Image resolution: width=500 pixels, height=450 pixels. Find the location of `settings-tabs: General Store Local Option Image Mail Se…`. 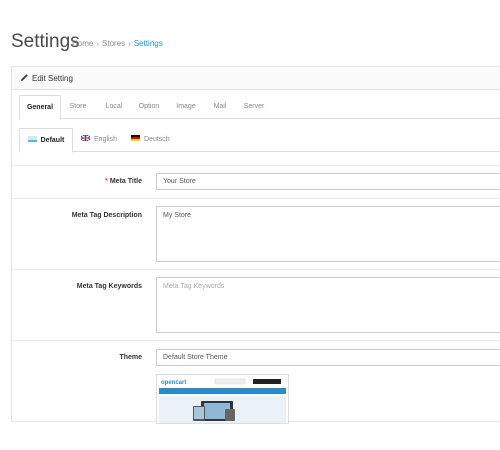

settings-tabs: General Store Local Option Image Mail Se… is located at coordinates (259, 107).